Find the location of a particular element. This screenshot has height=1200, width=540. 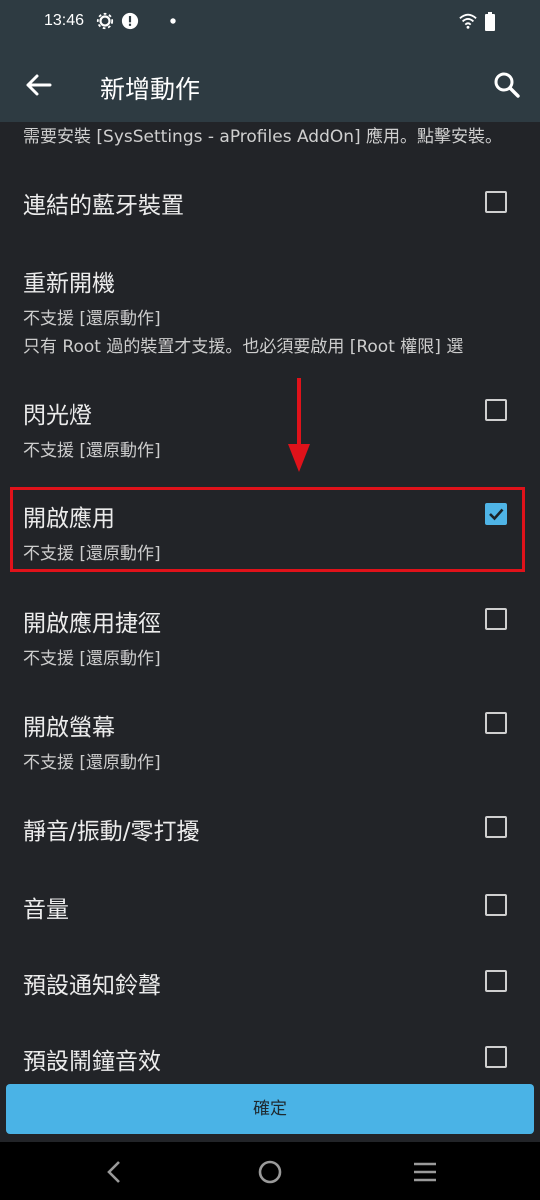

list-item-flashlight: 閃光燈 不支援 [還原動作] is located at coordinates (270, 427).